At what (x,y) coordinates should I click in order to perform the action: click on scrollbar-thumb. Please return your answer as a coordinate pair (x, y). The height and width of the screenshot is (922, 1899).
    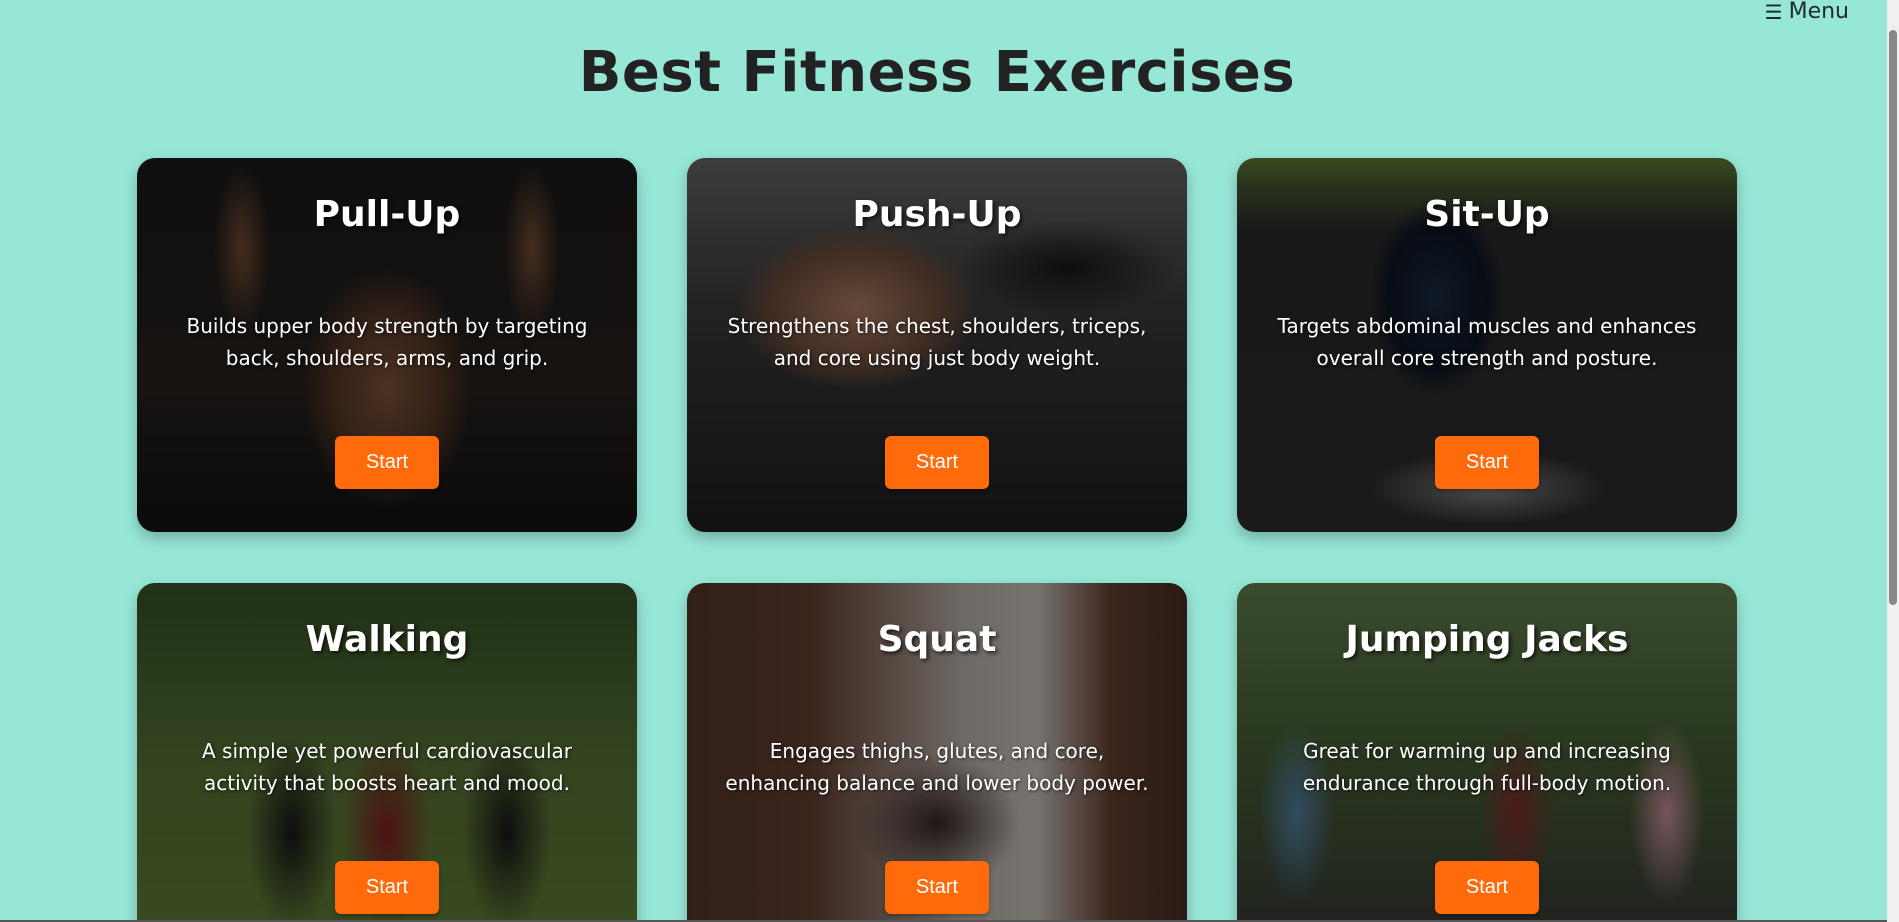
    Looking at the image, I should click on (1893, 317).